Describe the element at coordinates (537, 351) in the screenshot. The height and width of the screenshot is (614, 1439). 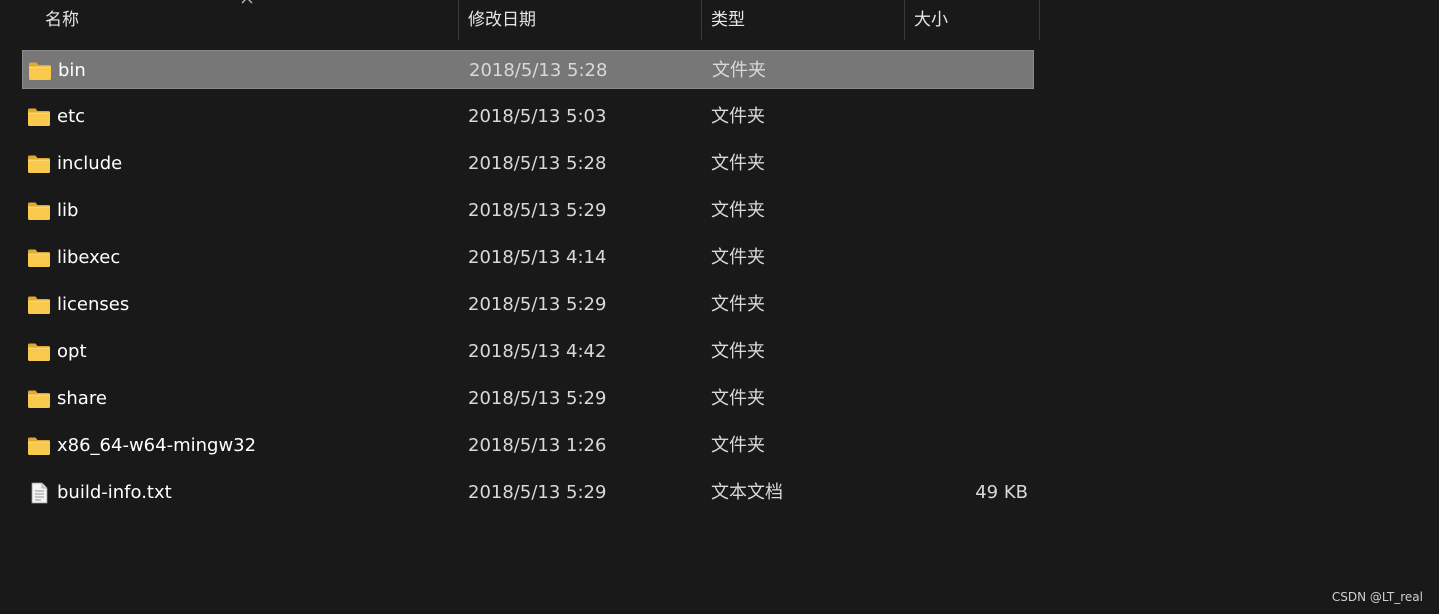
I see `file-modified-date: 2018/5/13 4:42` at that location.